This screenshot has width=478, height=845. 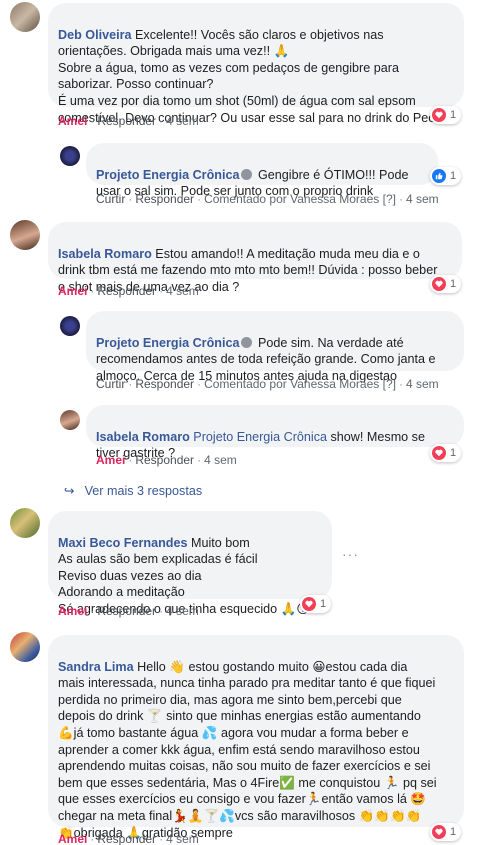 I want to click on comment-author: Deb Oliveira, so click(x=95, y=35).